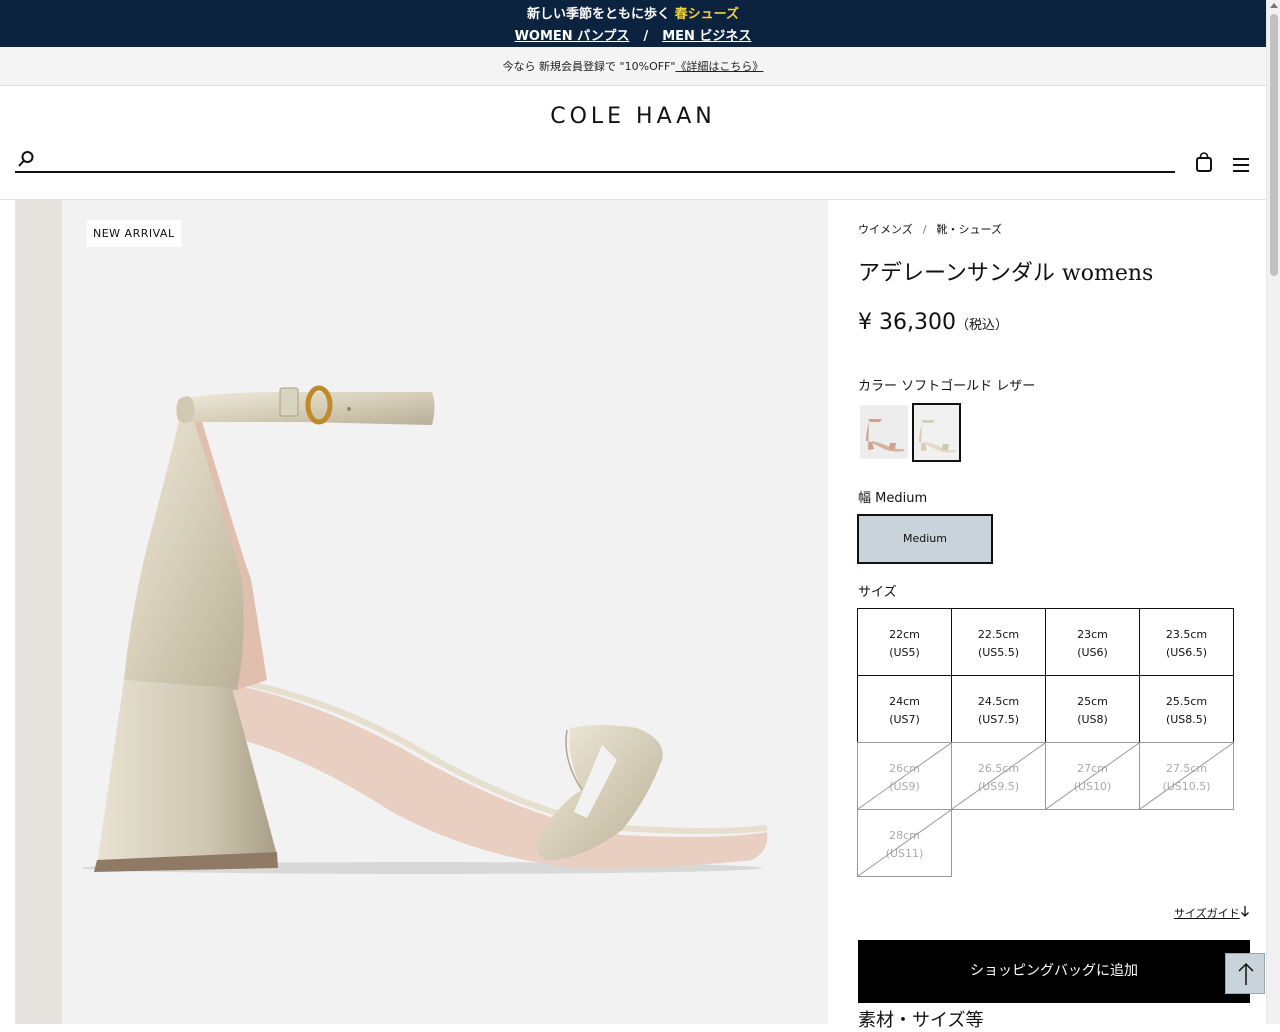  I want to click on size-option: 22.5cm (US5.5), so click(998, 642).